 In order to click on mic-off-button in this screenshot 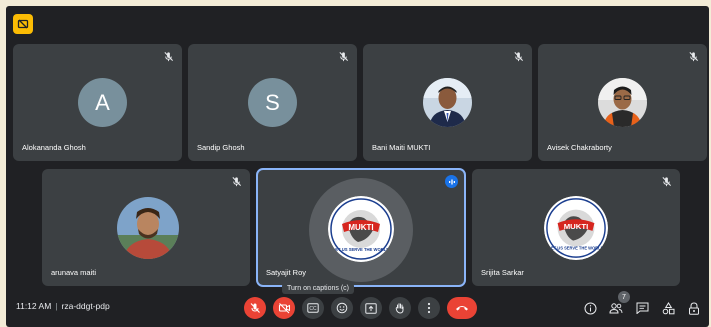, I will do `click(255, 308)`.